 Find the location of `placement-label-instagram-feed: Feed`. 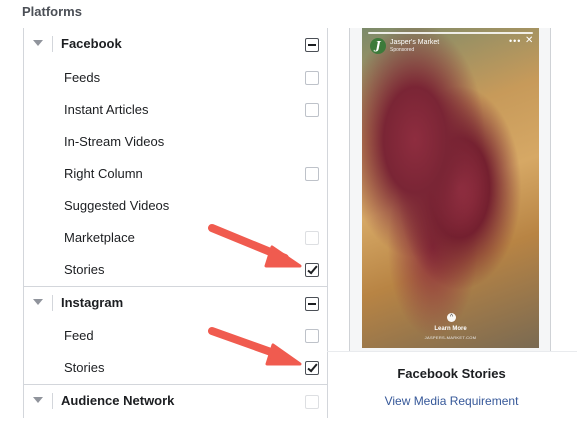

placement-label-instagram-feed: Feed is located at coordinates (79, 335).